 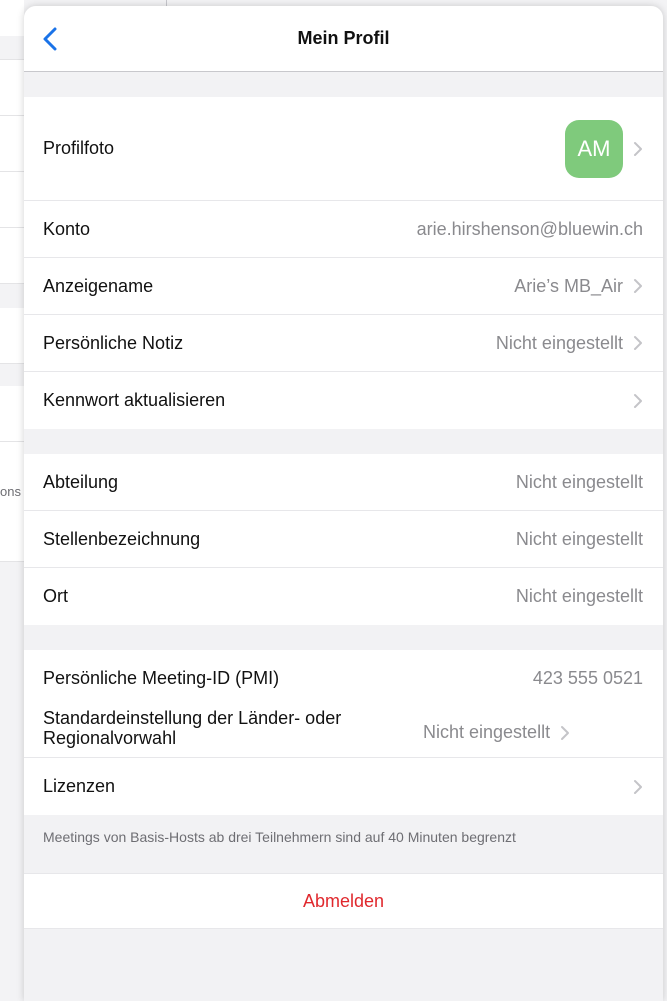 I want to click on licenses-row: Lizenzen, so click(x=343, y=786).